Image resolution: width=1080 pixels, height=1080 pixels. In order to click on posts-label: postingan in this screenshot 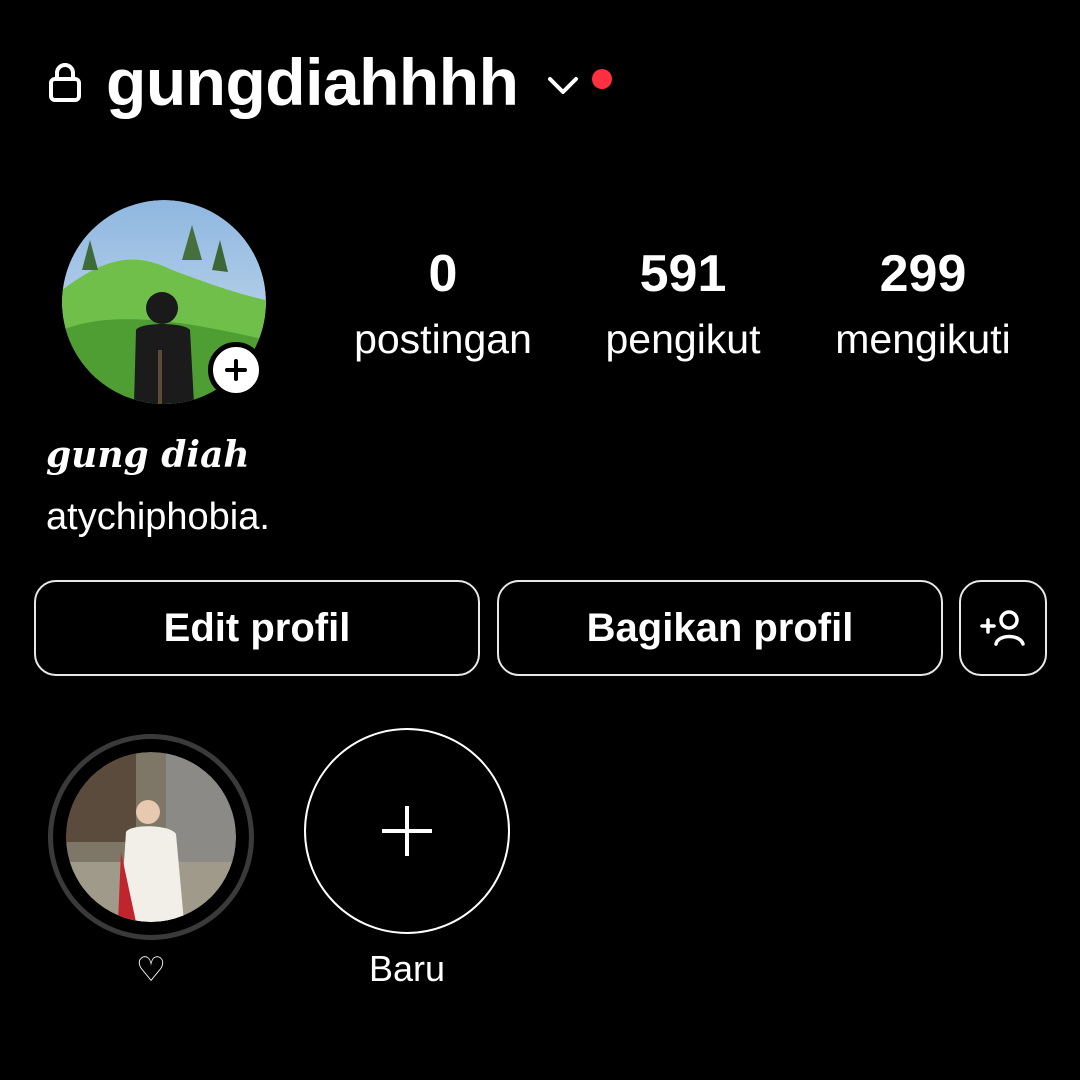, I will do `click(443, 339)`.